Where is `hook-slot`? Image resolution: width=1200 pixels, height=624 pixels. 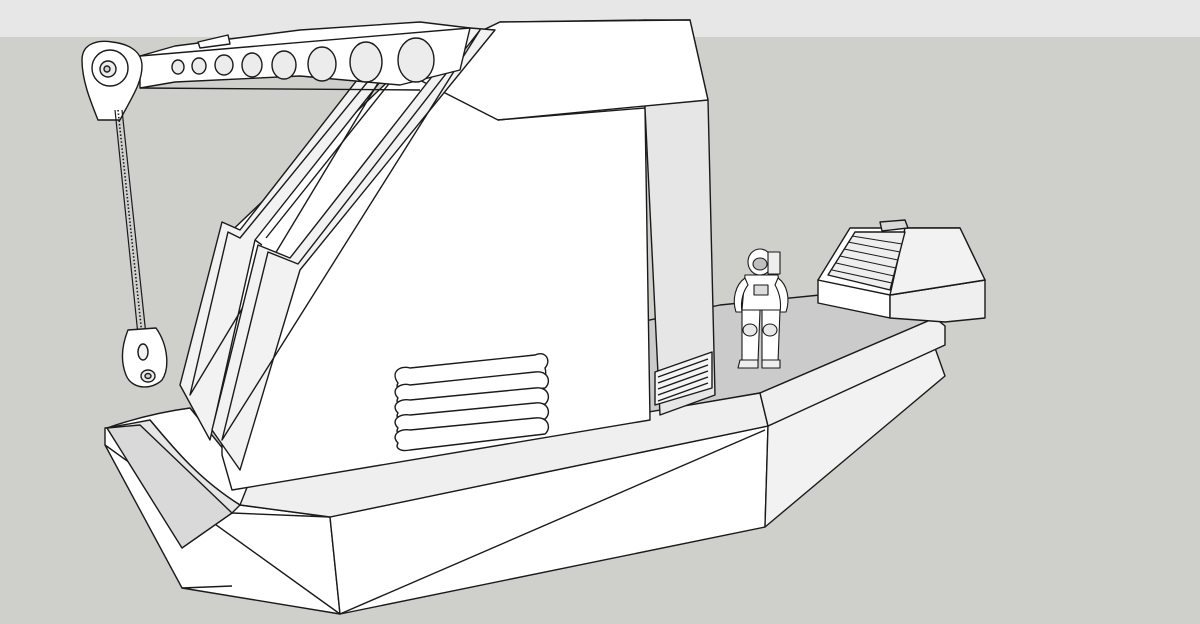
hook-slot is located at coordinates (143, 352).